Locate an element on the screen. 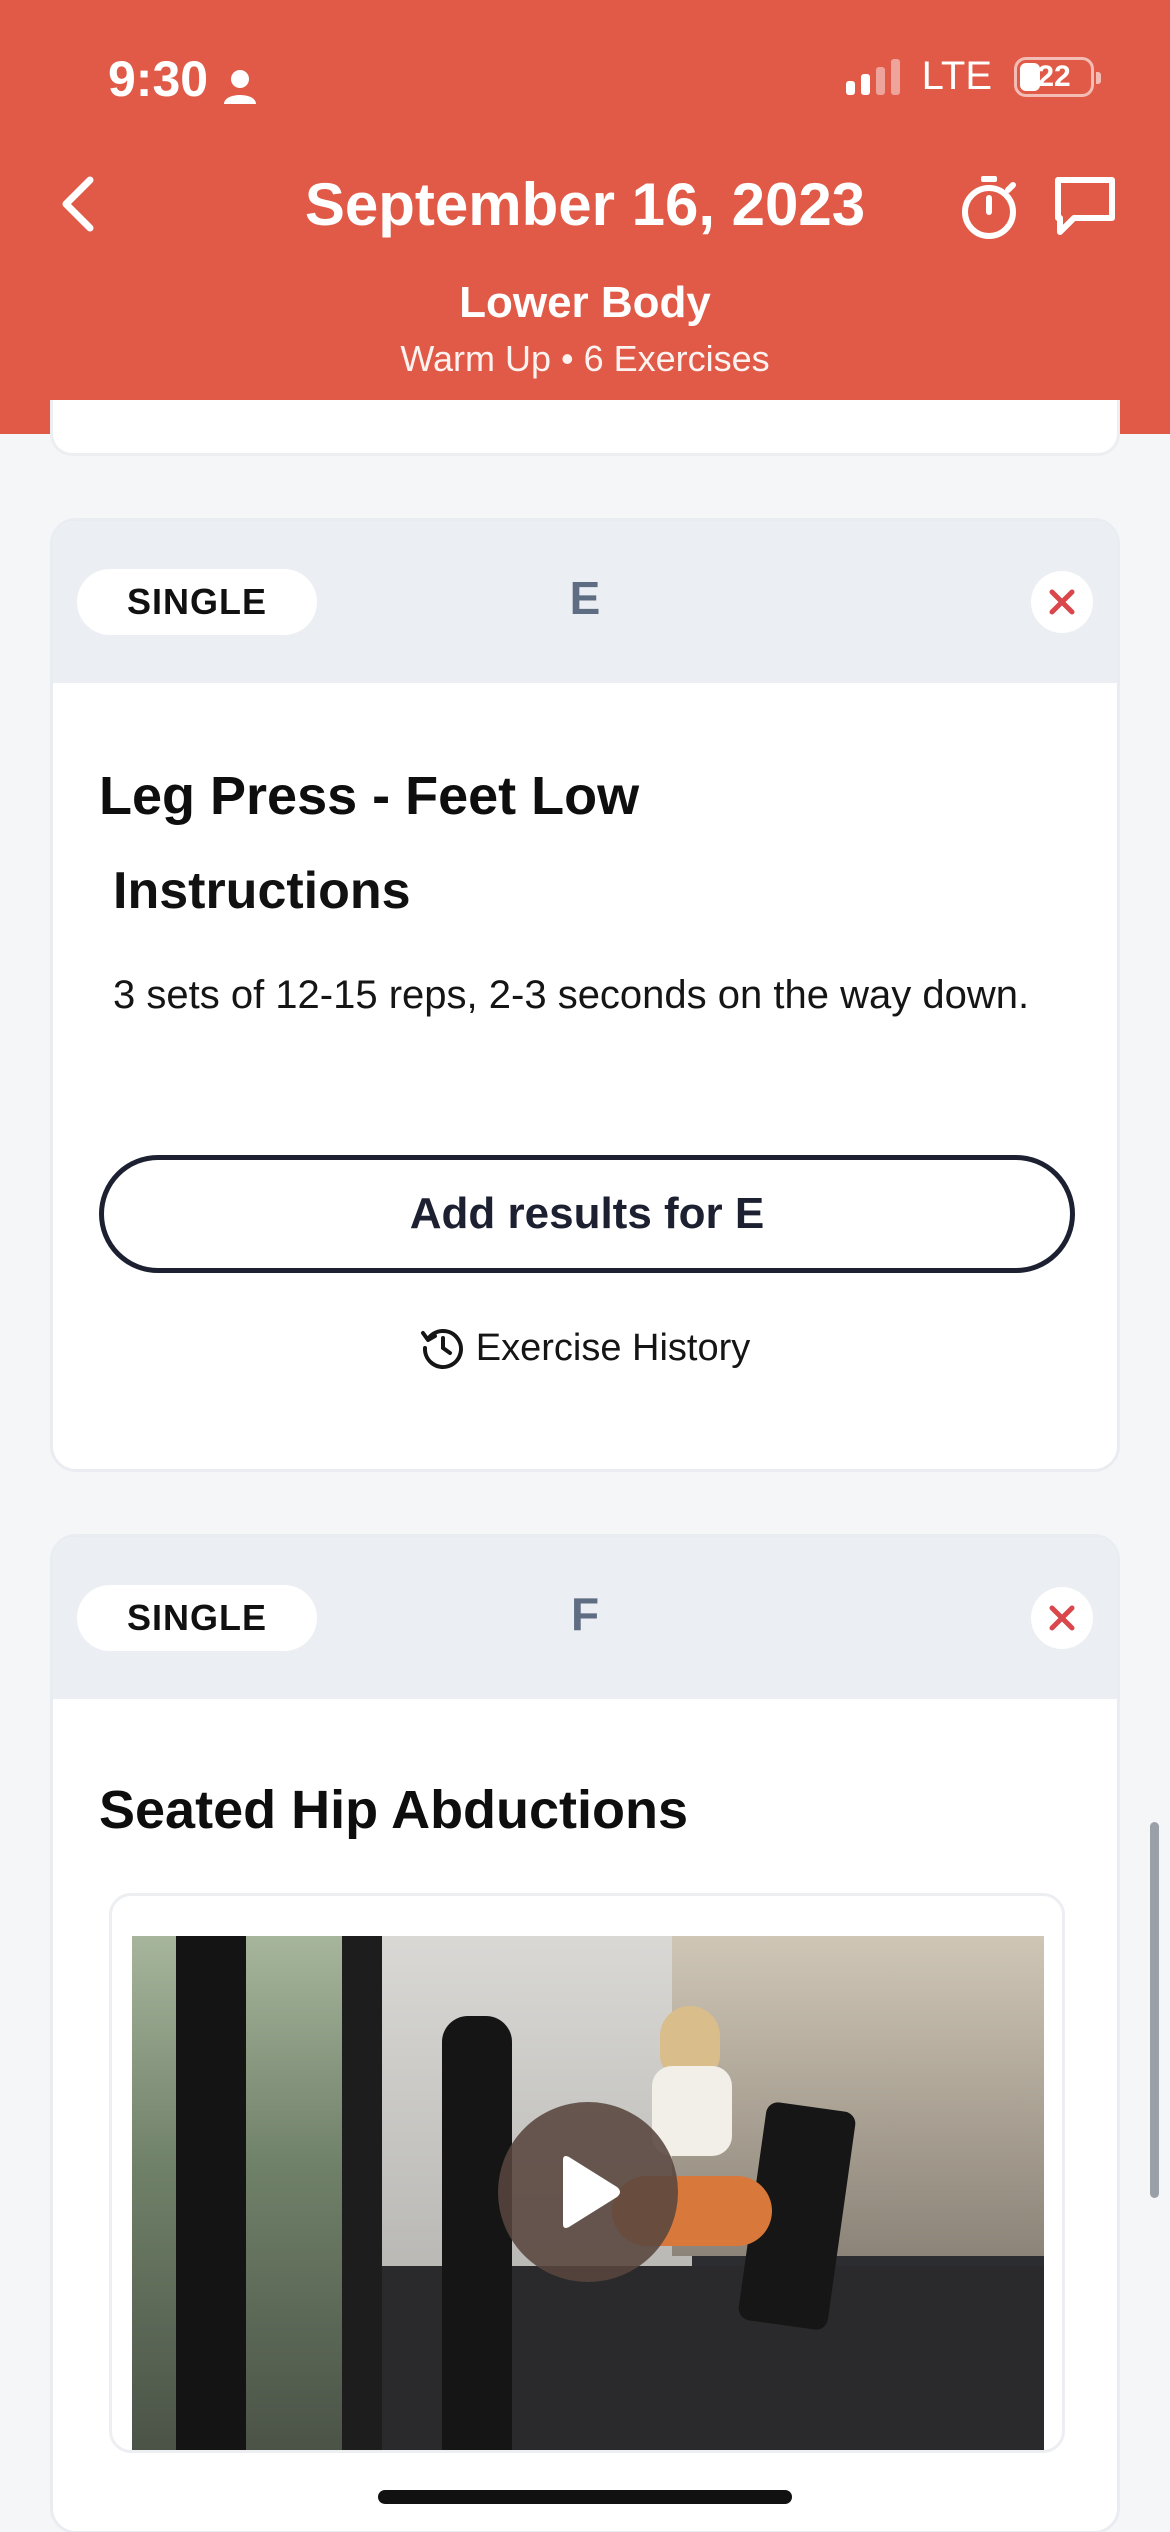 The height and width of the screenshot is (2532, 1170). exercise-title: Seated Hip Abductions is located at coordinates (394, 1810).